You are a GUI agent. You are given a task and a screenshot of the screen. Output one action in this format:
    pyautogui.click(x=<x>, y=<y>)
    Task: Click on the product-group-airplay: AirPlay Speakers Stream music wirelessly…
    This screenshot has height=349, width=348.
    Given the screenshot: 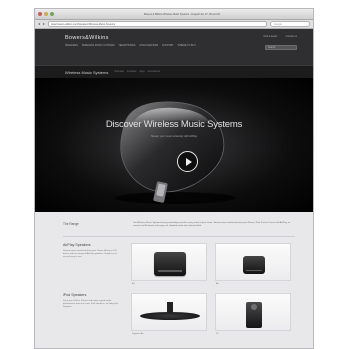 What is the action you would take?
    pyautogui.click(x=174, y=261)
    